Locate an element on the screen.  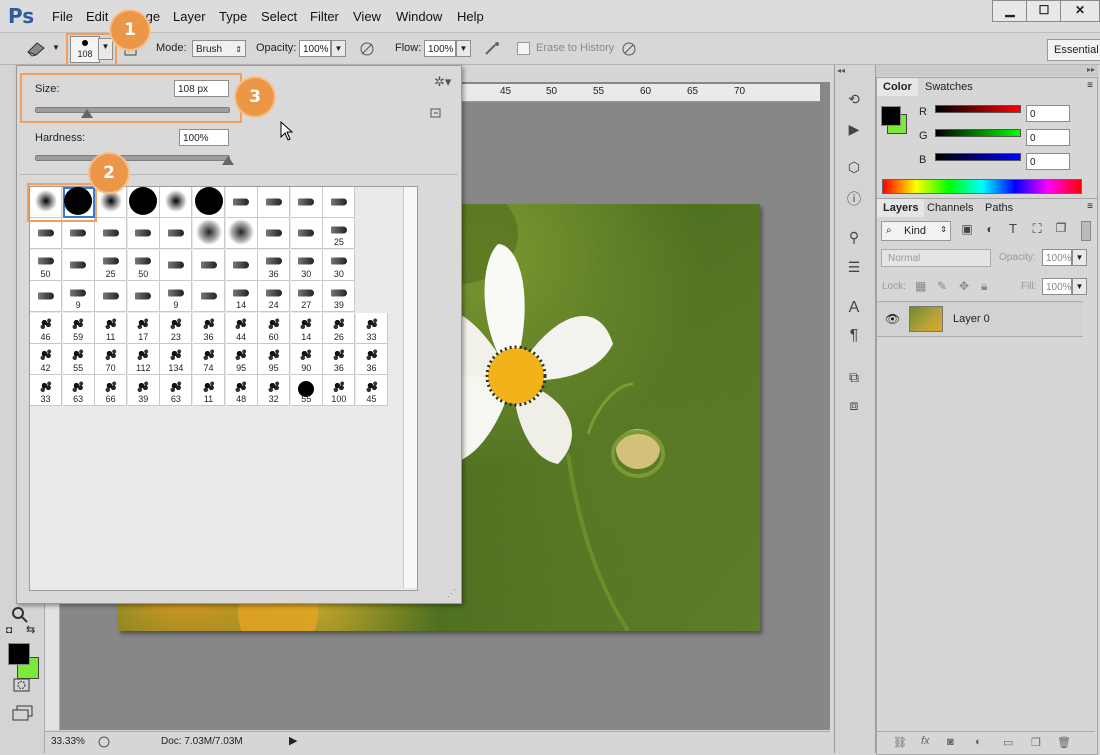
brush-preset: 59 is located at coordinates (78, 328).